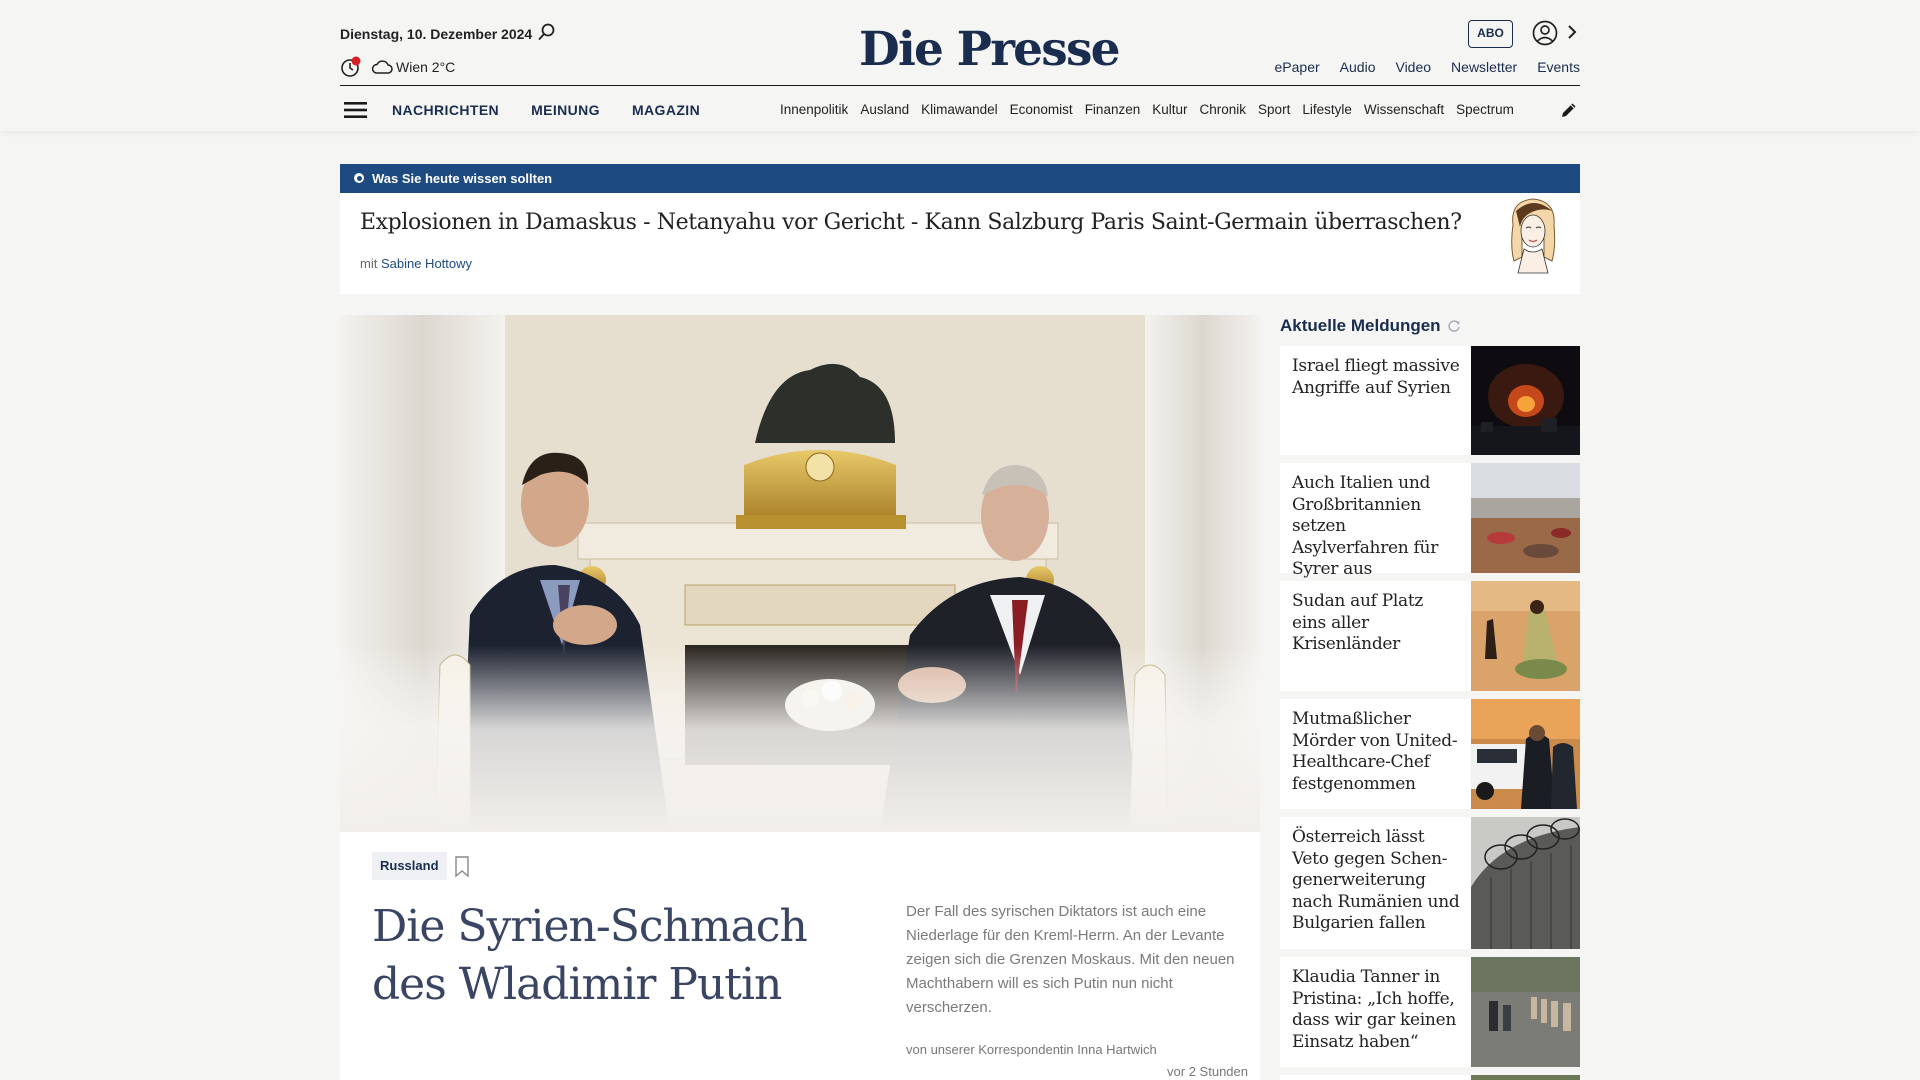 Image resolution: width=1920 pixels, height=1080 pixels. What do you see at coordinates (426, 67) in the screenshot?
I see `weather-text: Wien 2°C` at bounding box center [426, 67].